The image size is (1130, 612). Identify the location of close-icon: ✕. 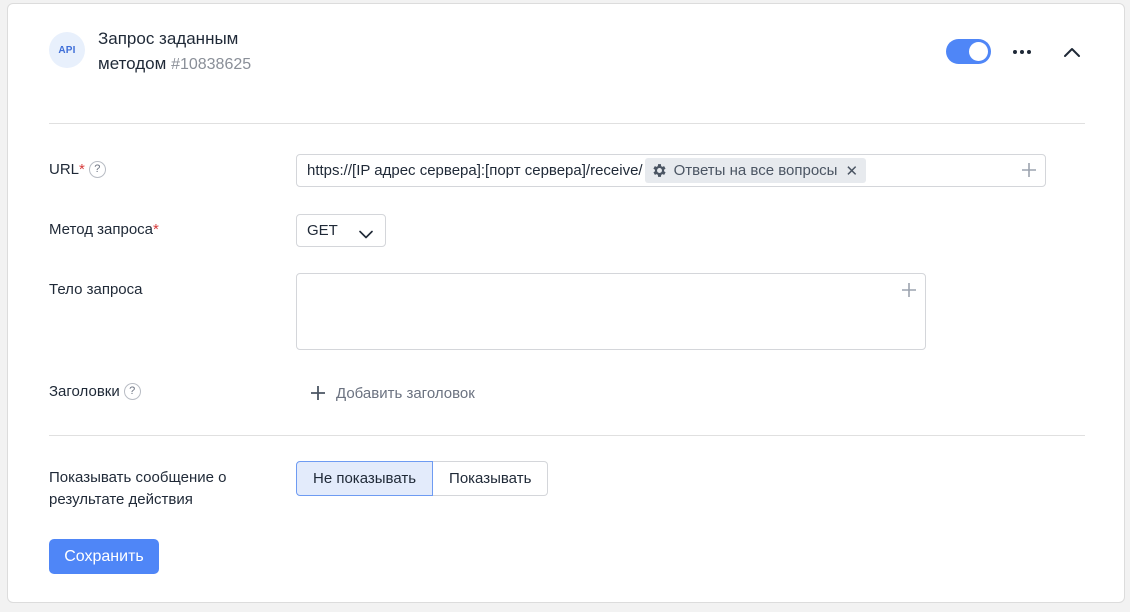
(851, 171).